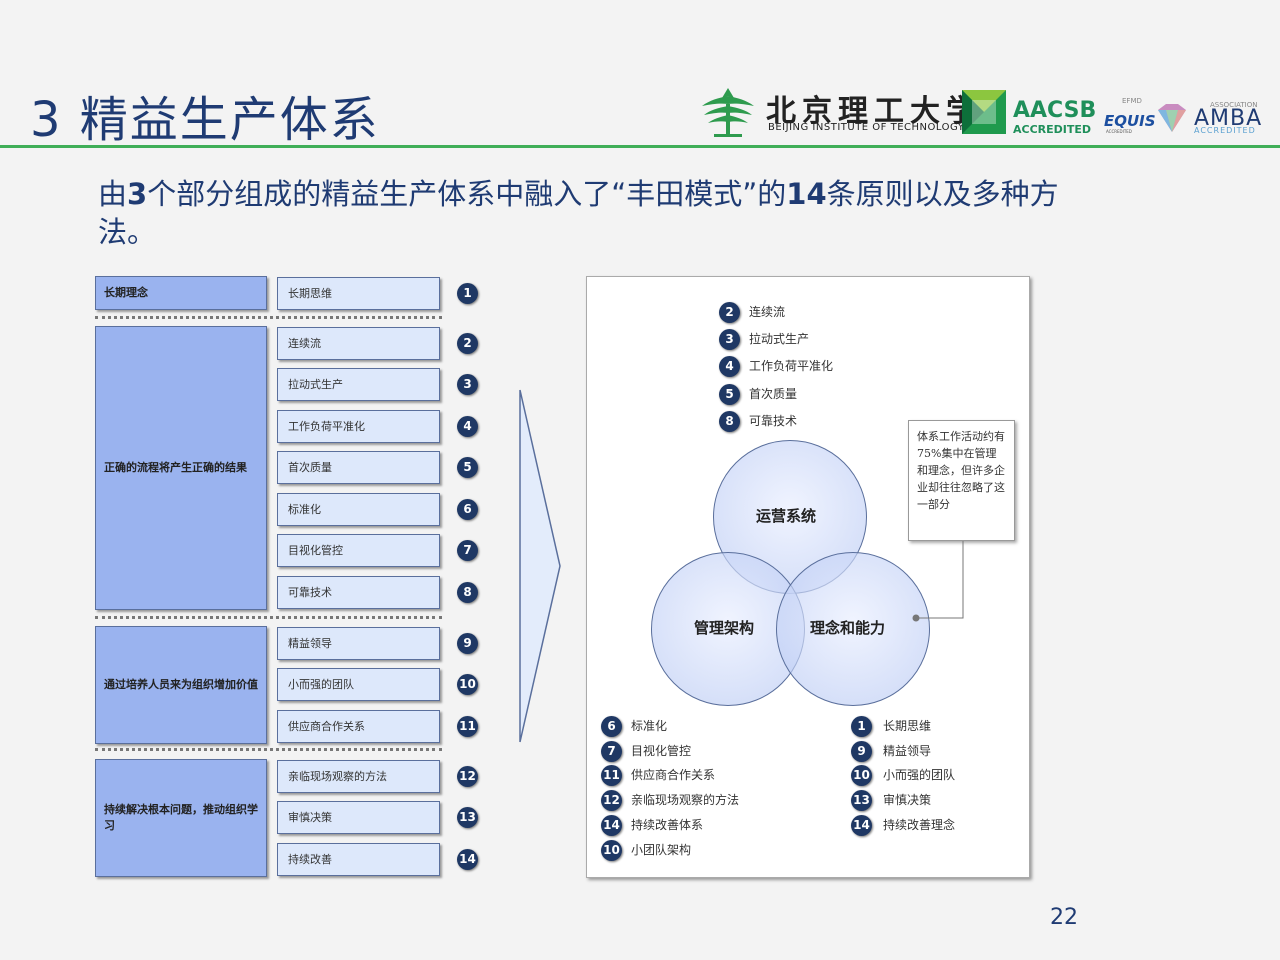 This screenshot has width=1280, height=960. Describe the element at coordinates (685, 800) in the screenshot. I see `diagram-bottom-left-item: 亲临现场观察的方法` at that location.